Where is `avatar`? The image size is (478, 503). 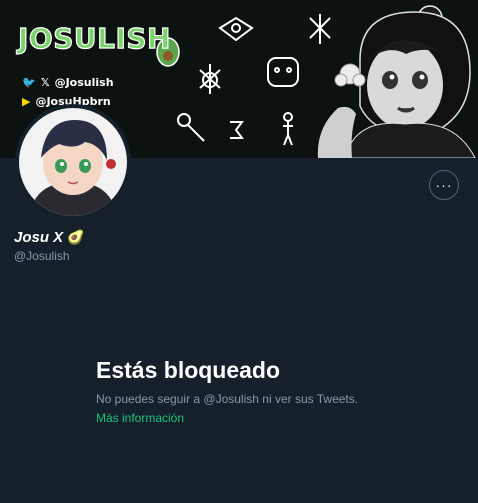
avatar is located at coordinates (73, 162).